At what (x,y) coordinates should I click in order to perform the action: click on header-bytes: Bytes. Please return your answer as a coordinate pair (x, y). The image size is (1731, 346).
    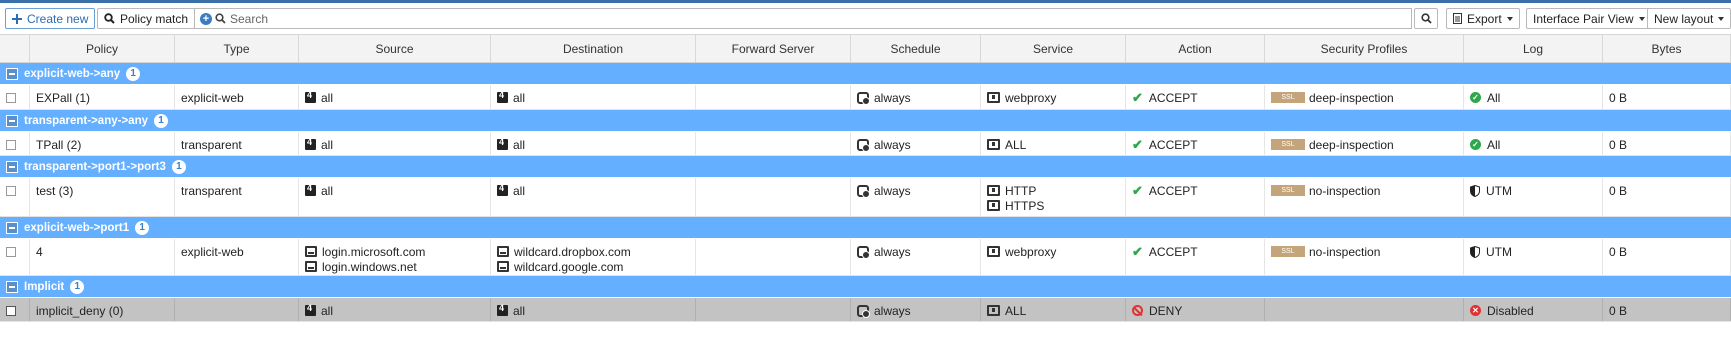
    Looking at the image, I should click on (1667, 48).